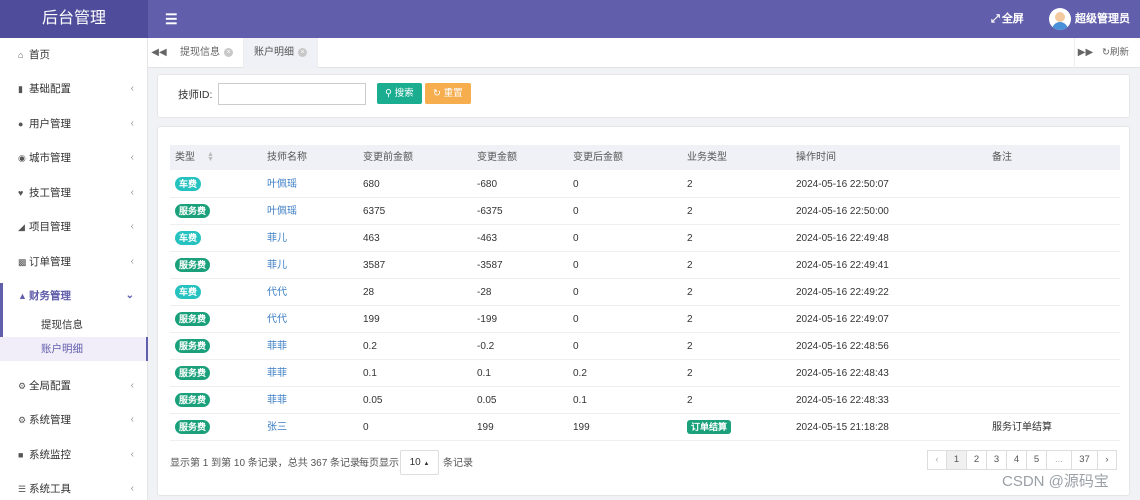 The height and width of the screenshot is (500, 1140). I want to click on sidebar-item-users: ● 用户管理 ‹, so click(74, 124).